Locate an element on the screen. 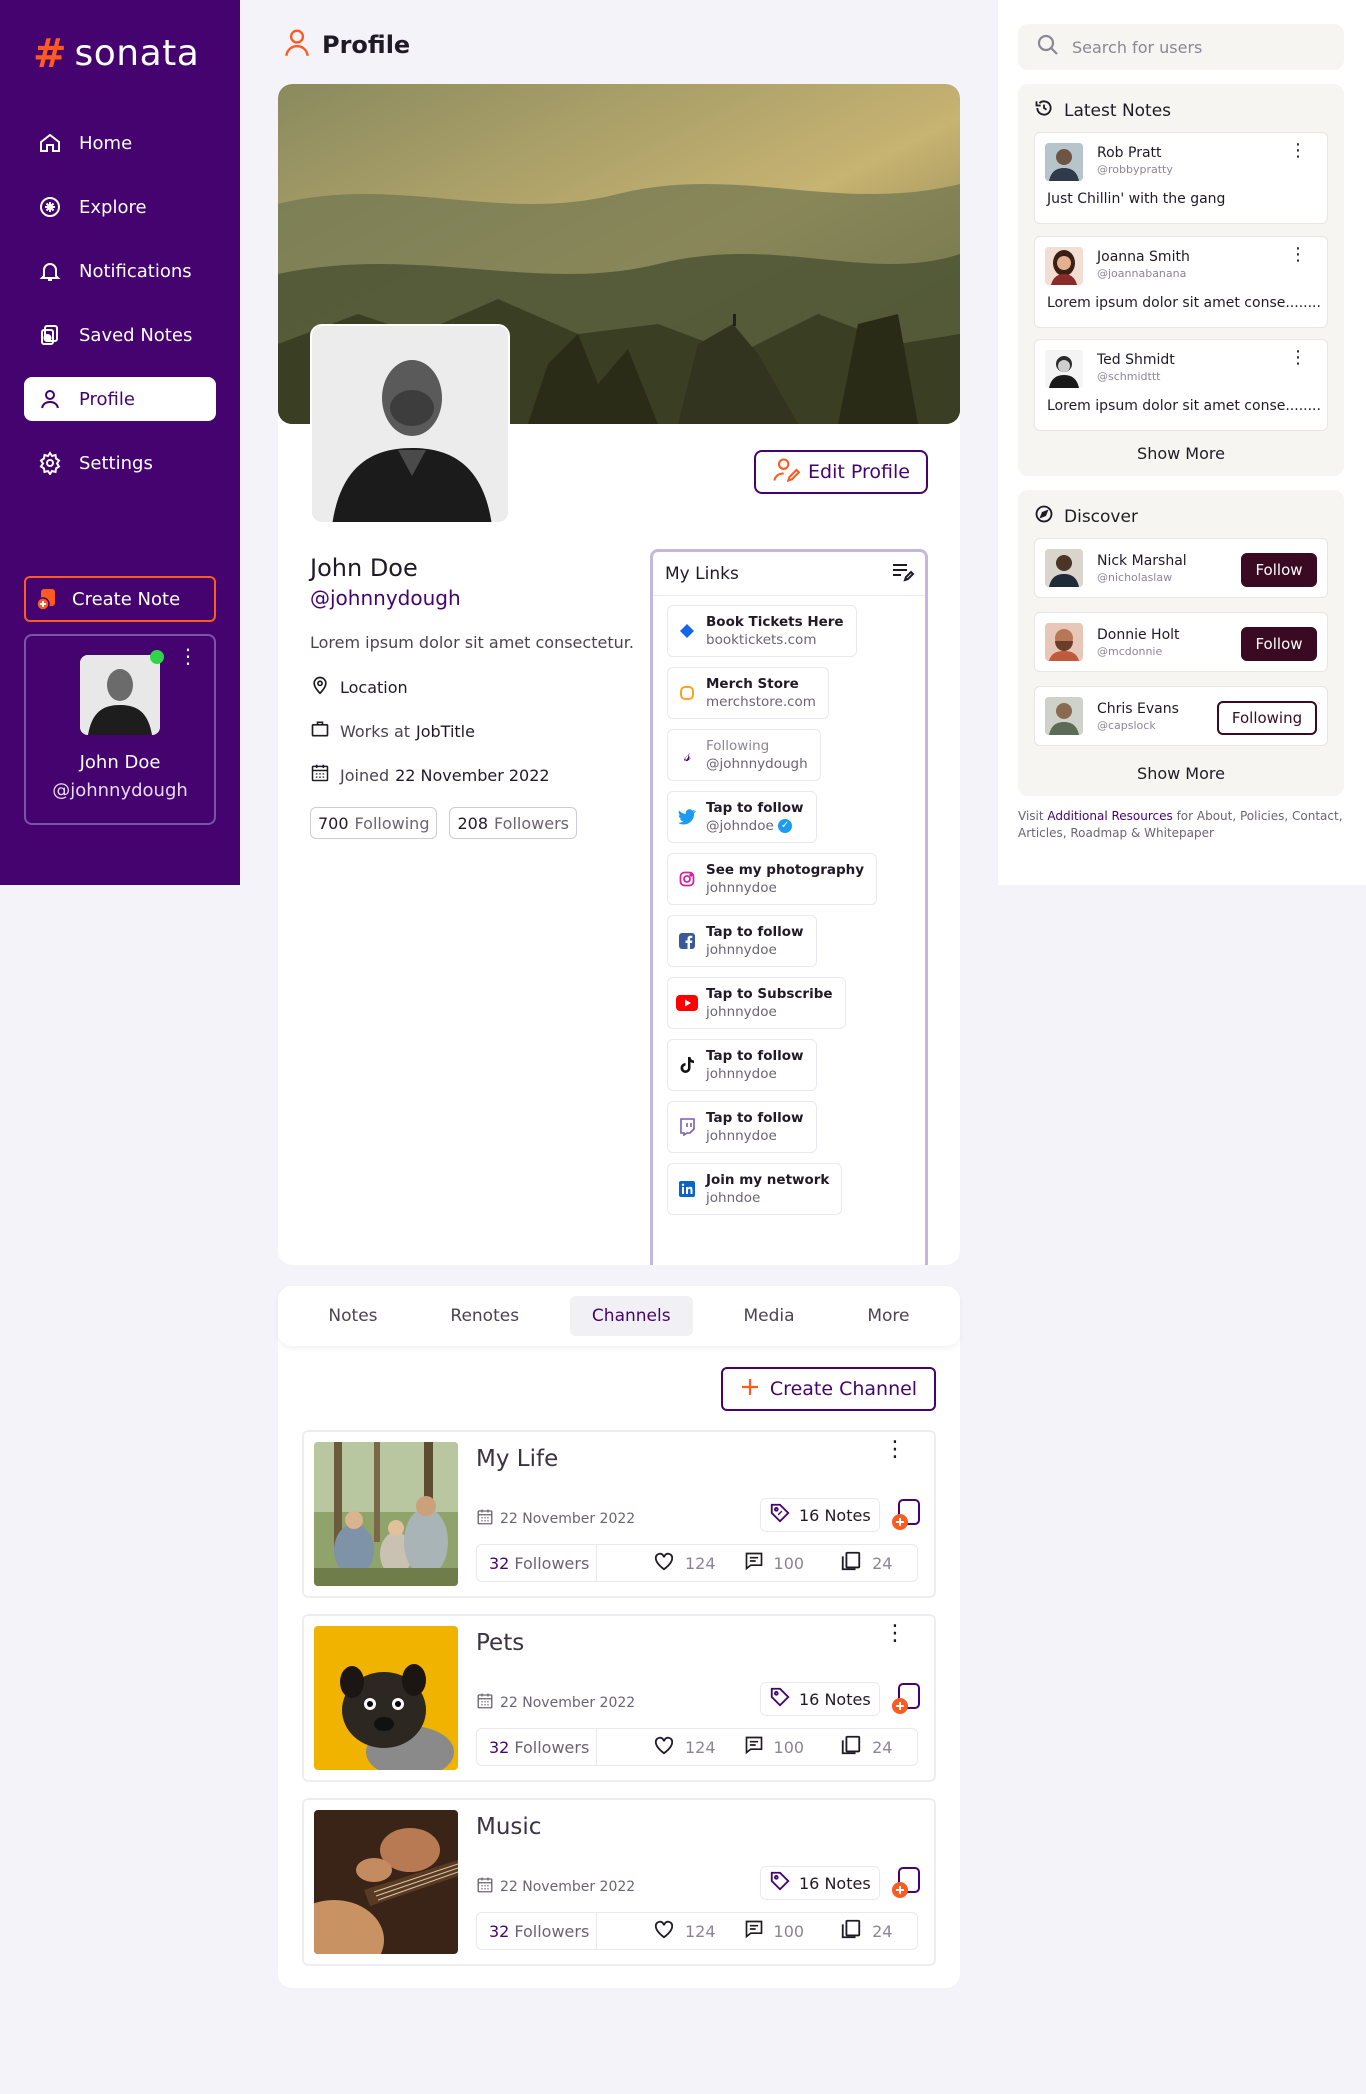 The image size is (1366, 2094). tab-notes: Notes is located at coordinates (352, 1316).